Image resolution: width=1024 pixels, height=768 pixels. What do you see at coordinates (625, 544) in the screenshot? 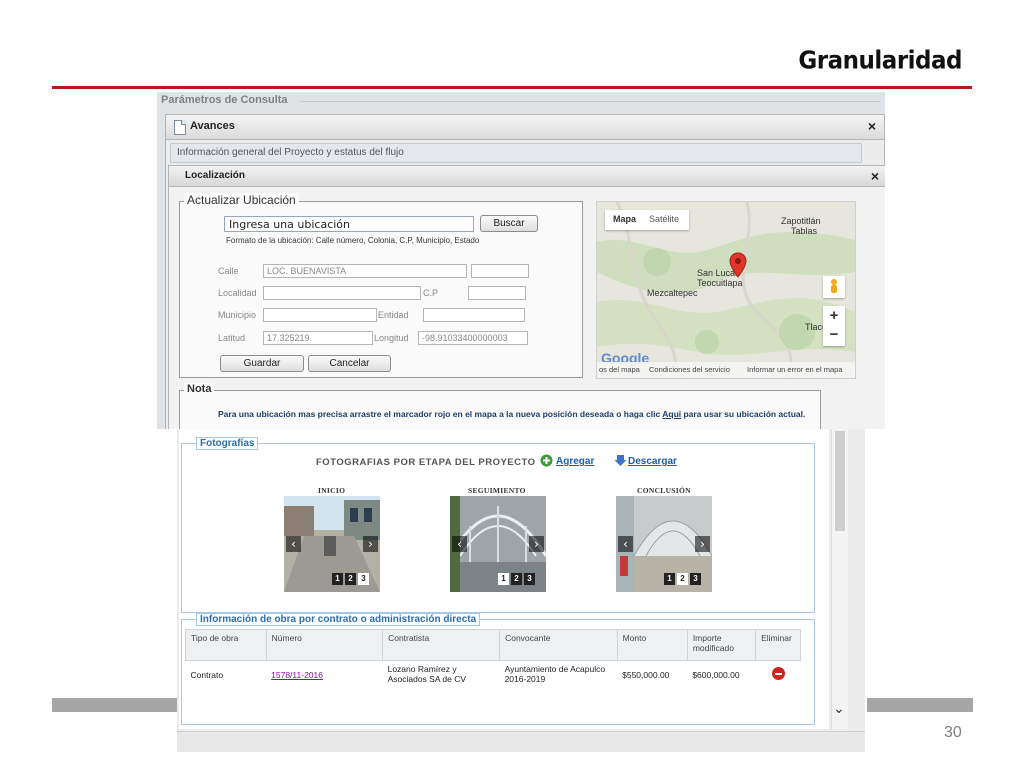
I see `photo-conclusion-prev-icon: ‹` at bounding box center [625, 544].